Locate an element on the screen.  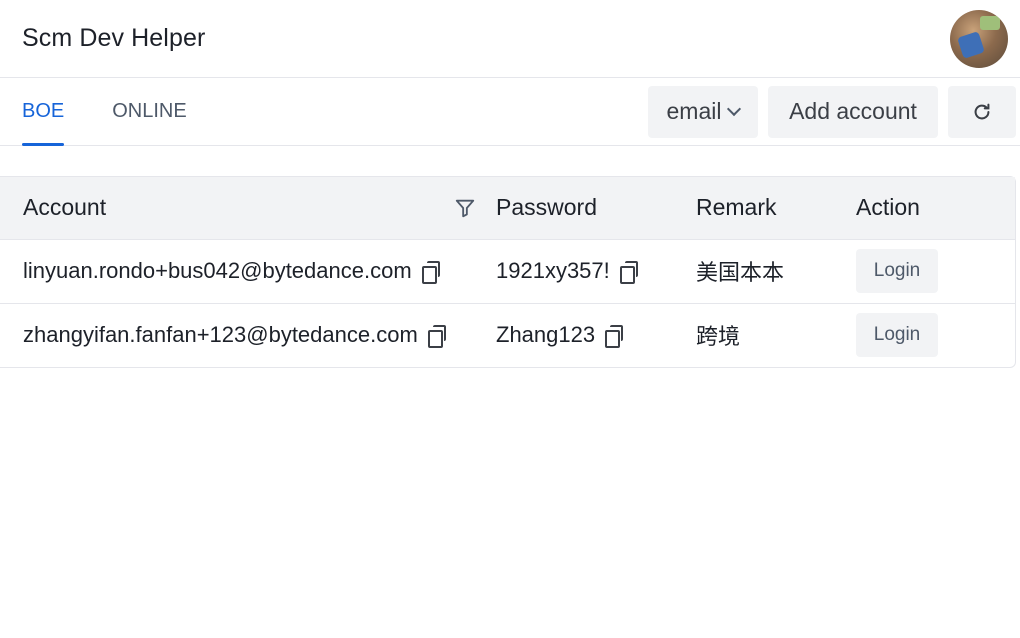
refresh-icon is located at coordinates (982, 111).